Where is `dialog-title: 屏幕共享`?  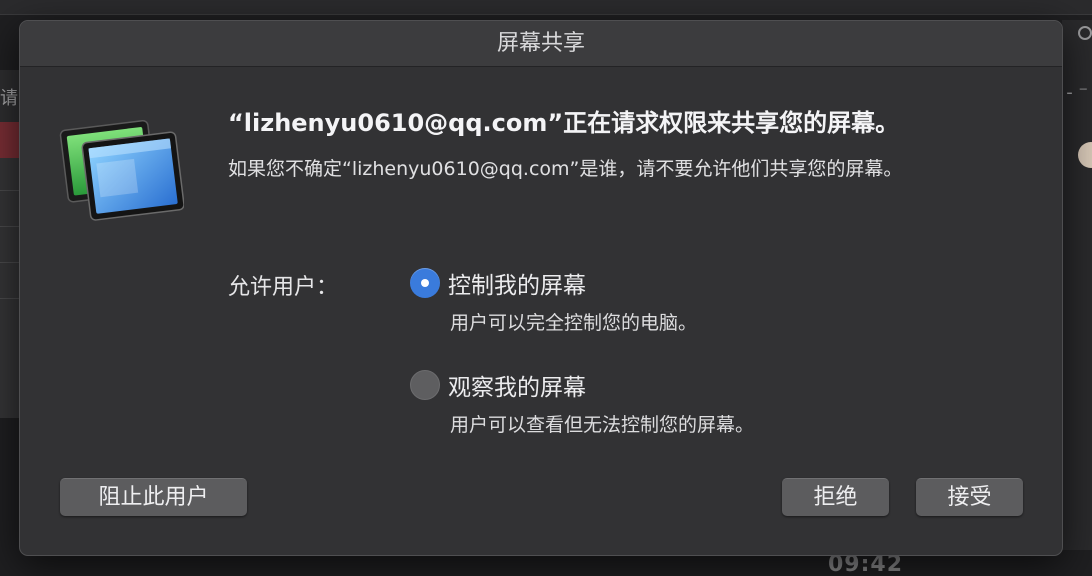
dialog-title: 屏幕共享 is located at coordinates (541, 44).